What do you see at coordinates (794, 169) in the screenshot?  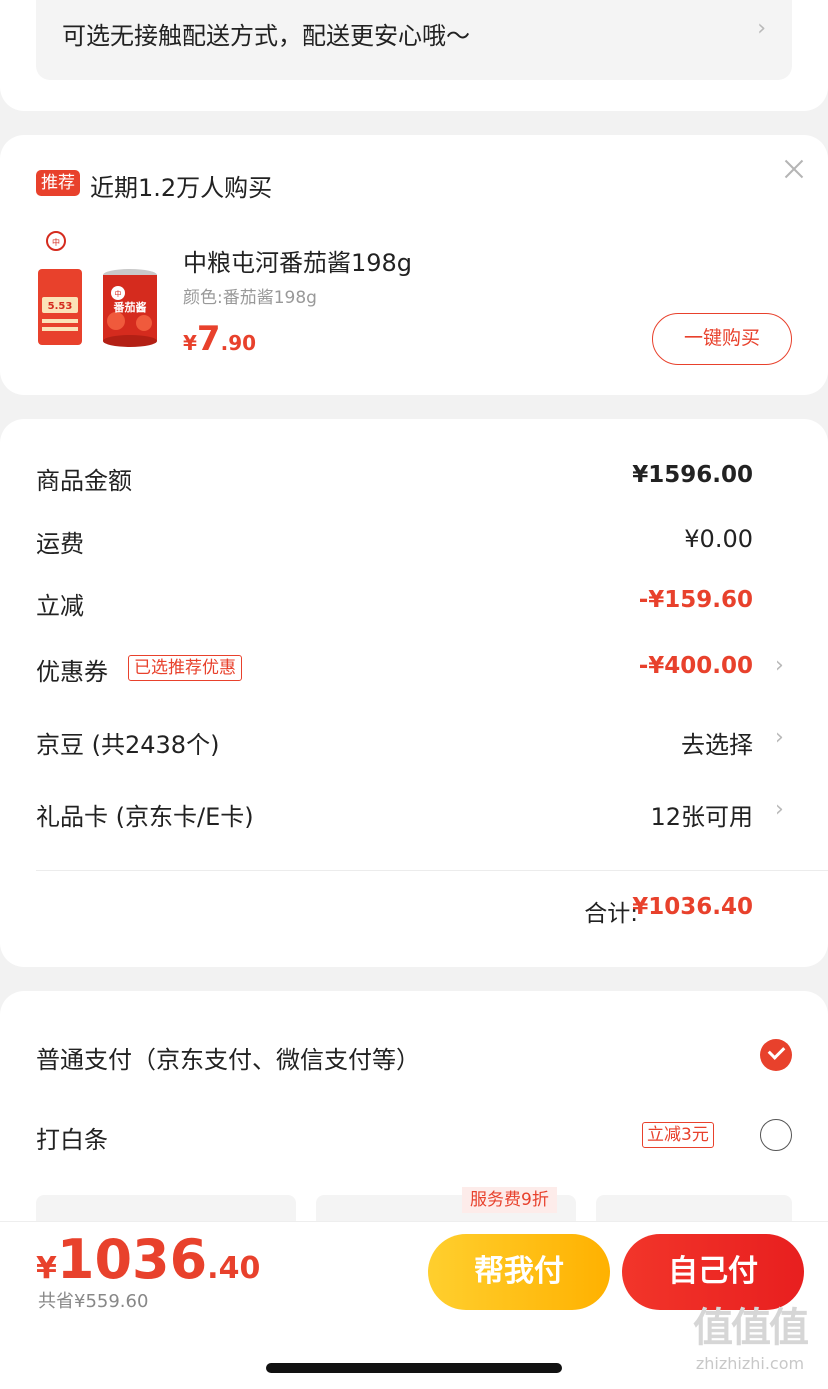 I see `close-icon` at bounding box center [794, 169].